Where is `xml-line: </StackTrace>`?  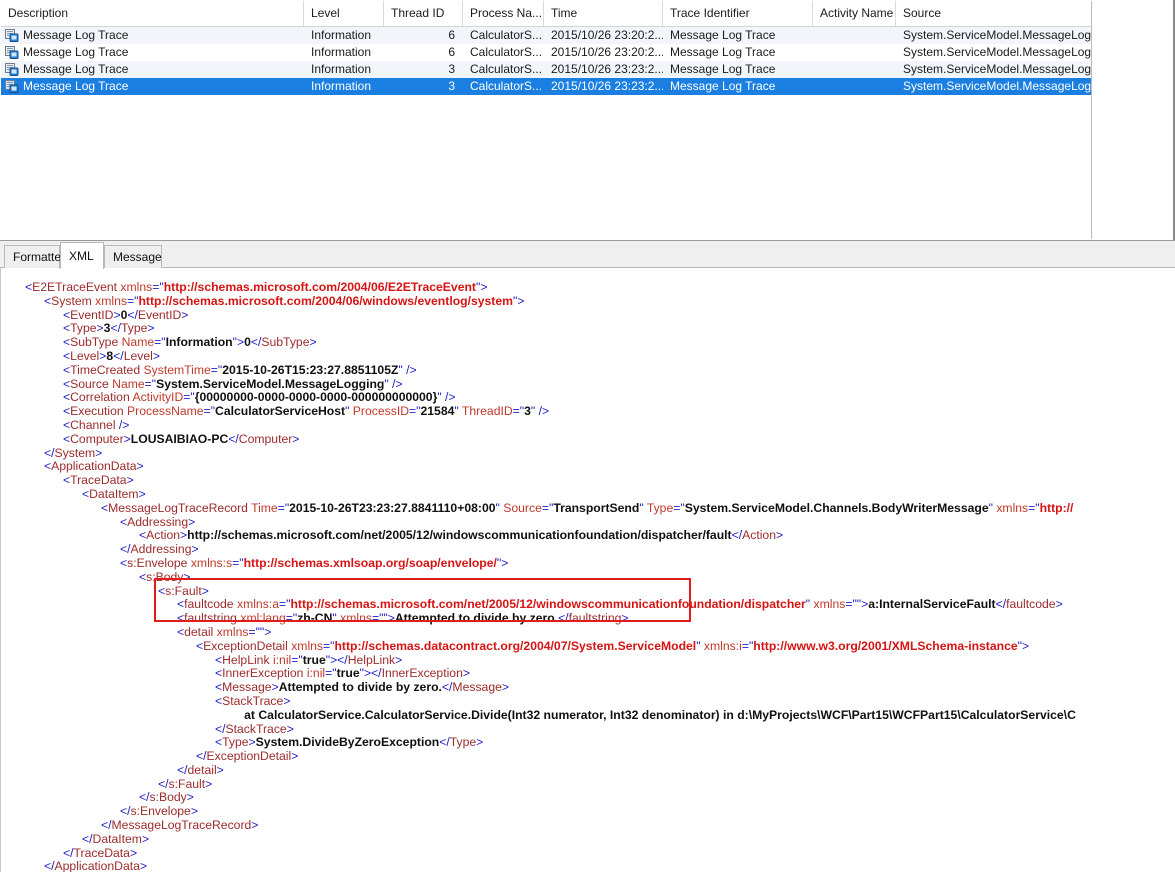 xml-line: </StackTrace> is located at coordinates (254, 728).